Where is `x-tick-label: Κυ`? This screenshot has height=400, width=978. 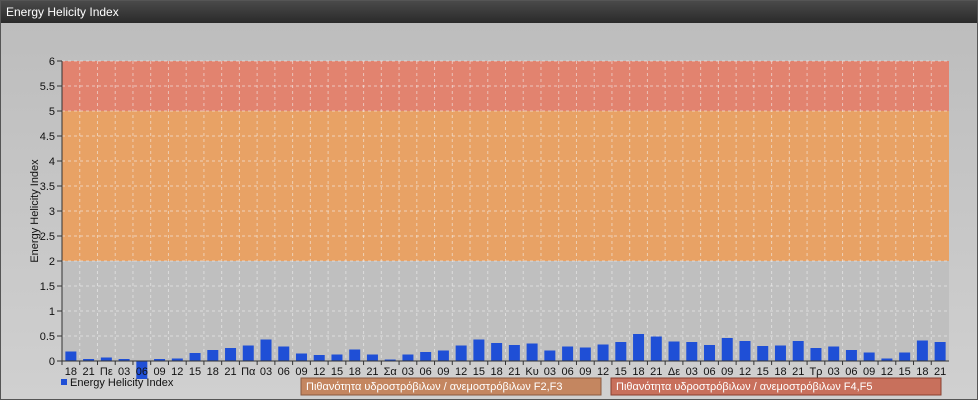
x-tick-label: Κυ is located at coordinates (531, 372).